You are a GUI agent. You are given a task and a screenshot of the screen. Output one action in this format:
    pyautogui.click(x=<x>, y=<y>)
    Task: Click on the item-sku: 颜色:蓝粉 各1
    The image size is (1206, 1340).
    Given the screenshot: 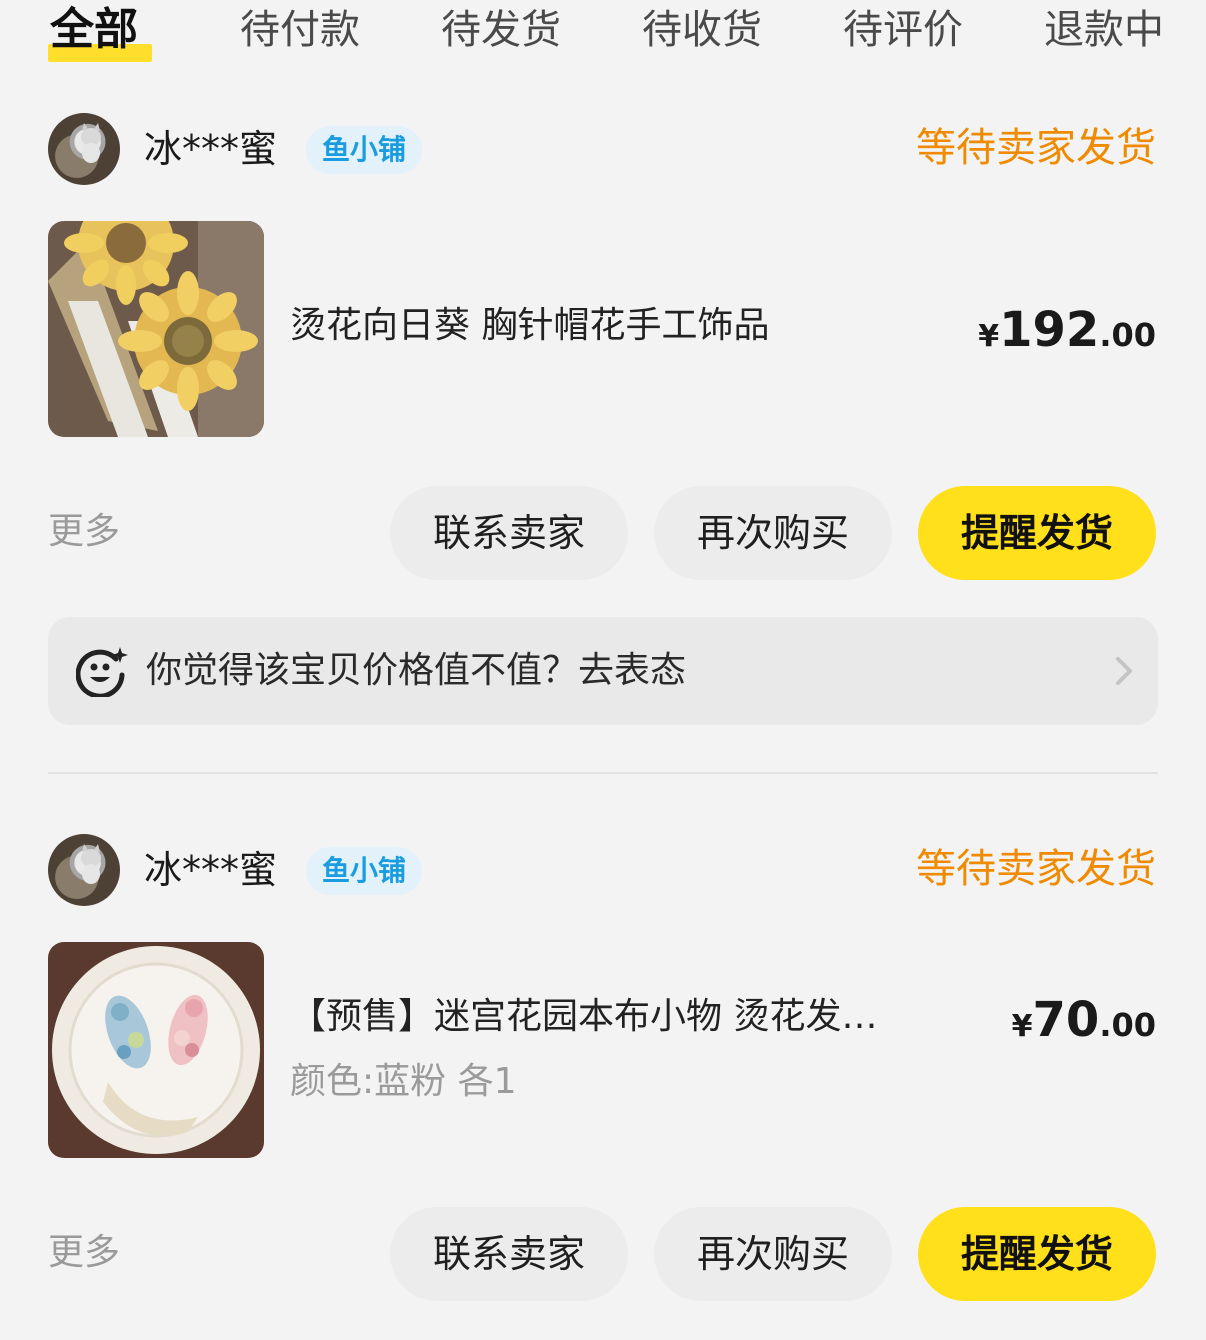 What is the action you would take?
    pyautogui.click(x=403, y=1081)
    